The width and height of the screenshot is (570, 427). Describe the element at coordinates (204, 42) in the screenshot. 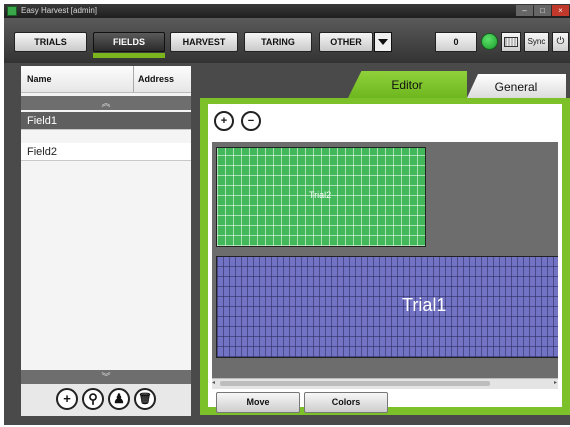

I see `harvest-button: HARVEST` at that location.